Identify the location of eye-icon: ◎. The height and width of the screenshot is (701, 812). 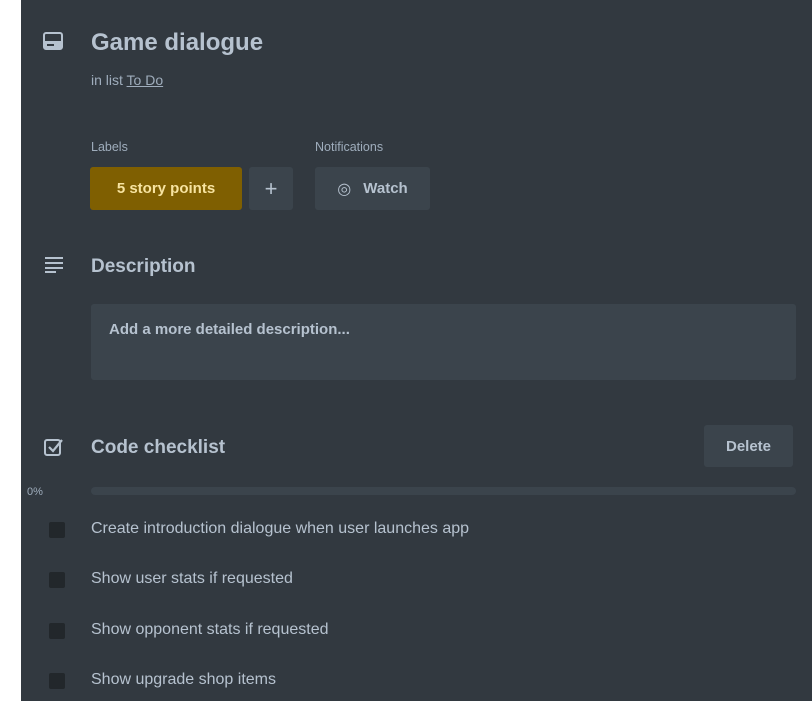
(344, 189).